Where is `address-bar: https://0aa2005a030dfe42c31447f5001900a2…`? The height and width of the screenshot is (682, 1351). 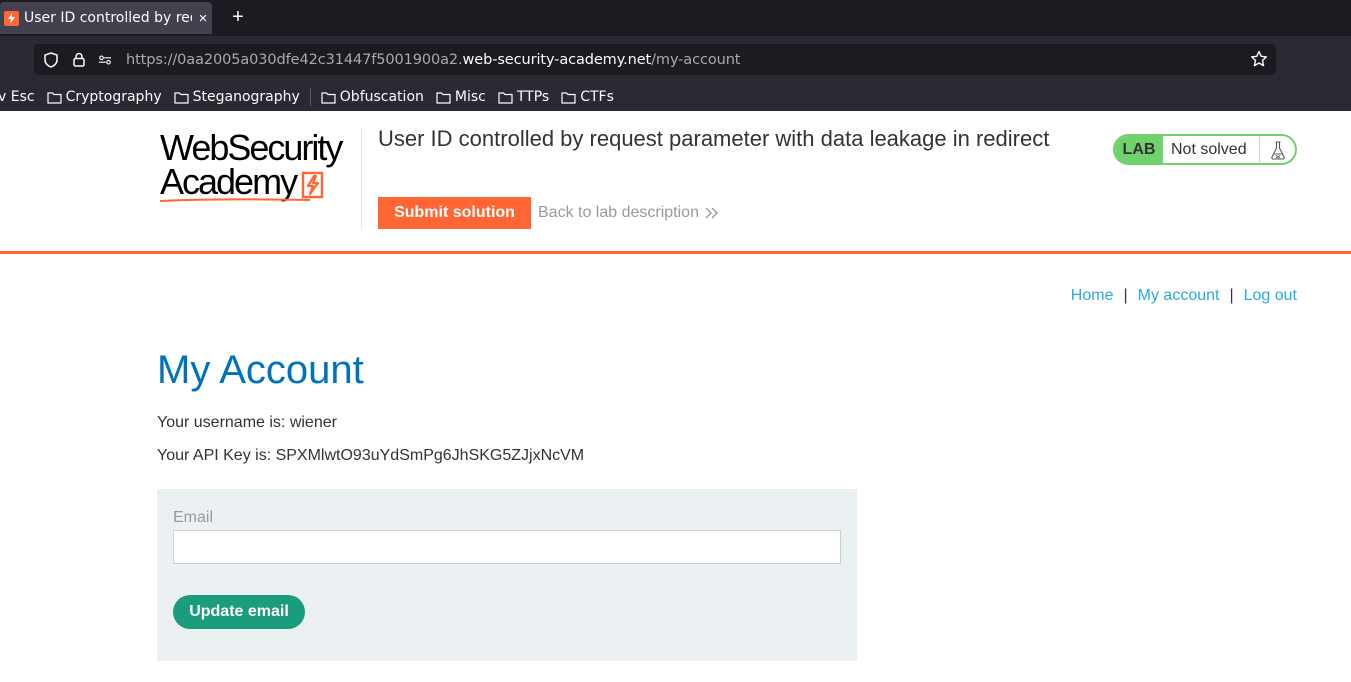
address-bar: https://0aa2005a030dfe42c31447f5001900a2… is located at coordinates (655, 59).